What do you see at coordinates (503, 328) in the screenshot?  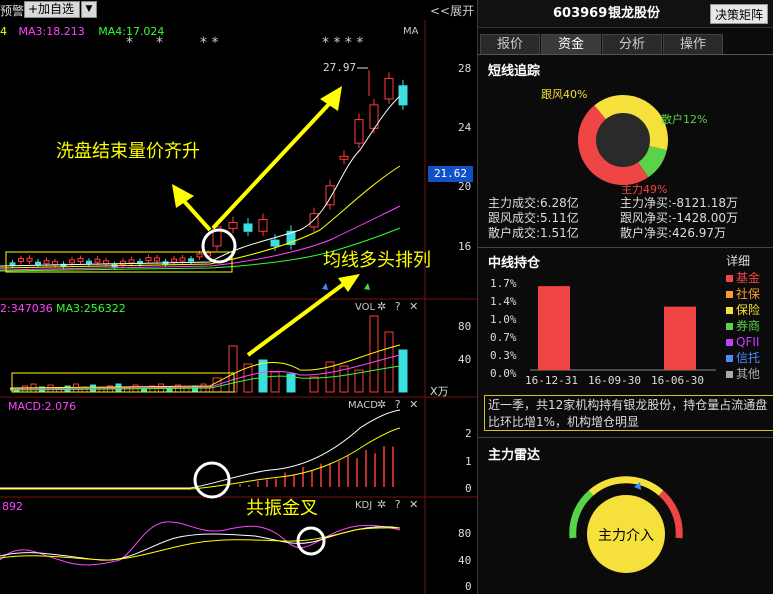 I see `holding-y-axis: 1.7% 1.4% 1.0% 0.7% 0.3% 0.0%` at bounding box center [503, 328].